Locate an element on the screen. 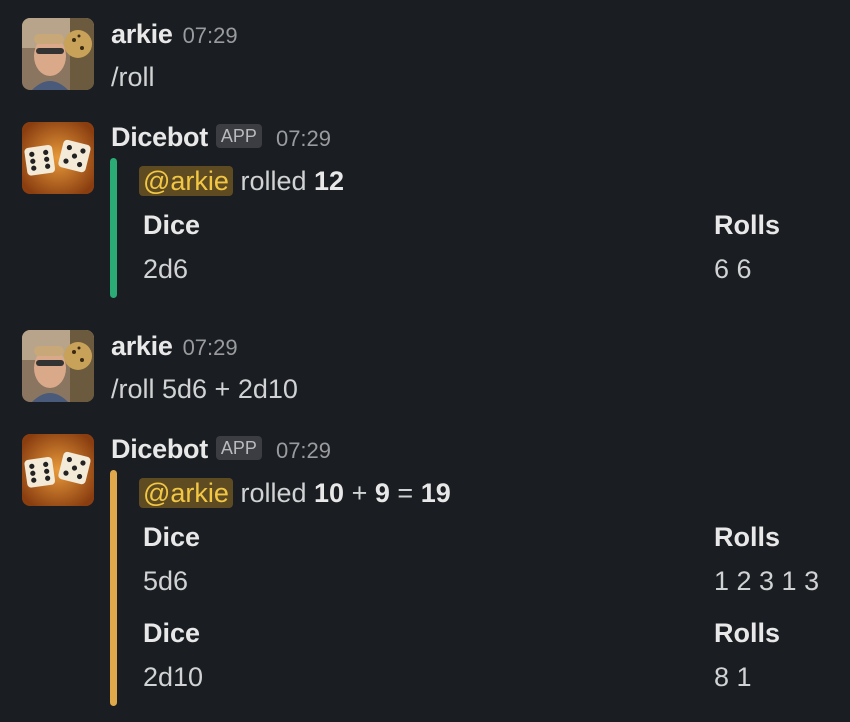 The image size is (850, 722). equals-sign: = is located at coordinates (405, 493).